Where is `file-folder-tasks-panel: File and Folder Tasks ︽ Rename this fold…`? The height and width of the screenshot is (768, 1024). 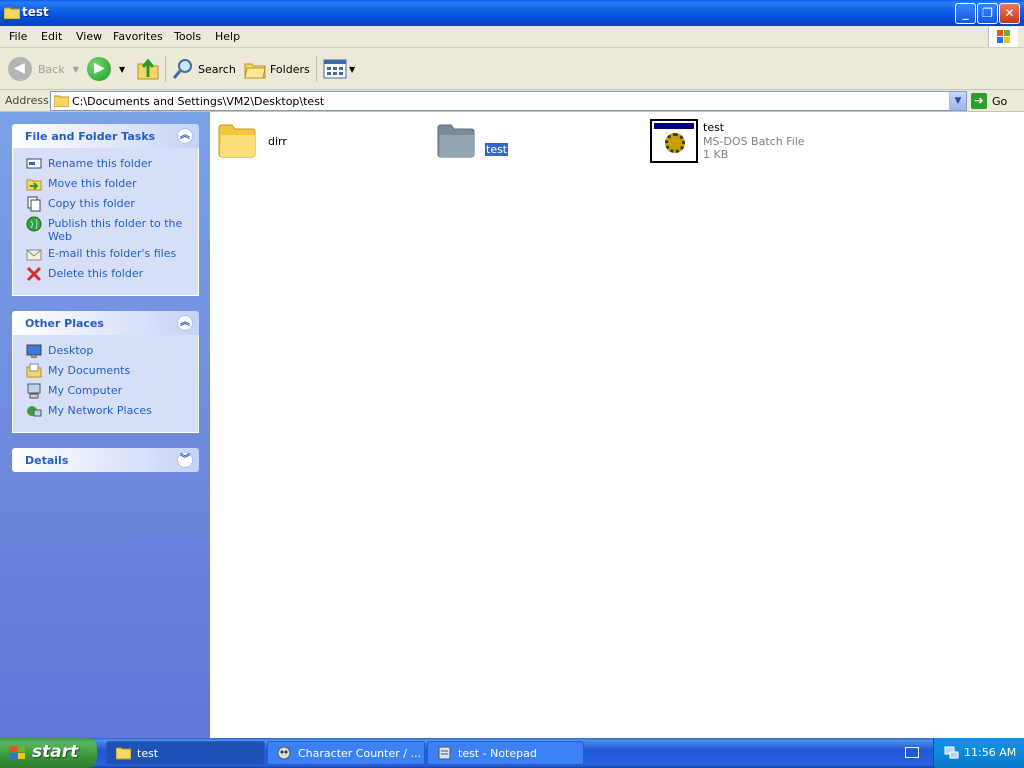
file-folder-tasks-panel: File and Folder Tasks ︽ Rename this fold… is located at coordinates (105, 210).